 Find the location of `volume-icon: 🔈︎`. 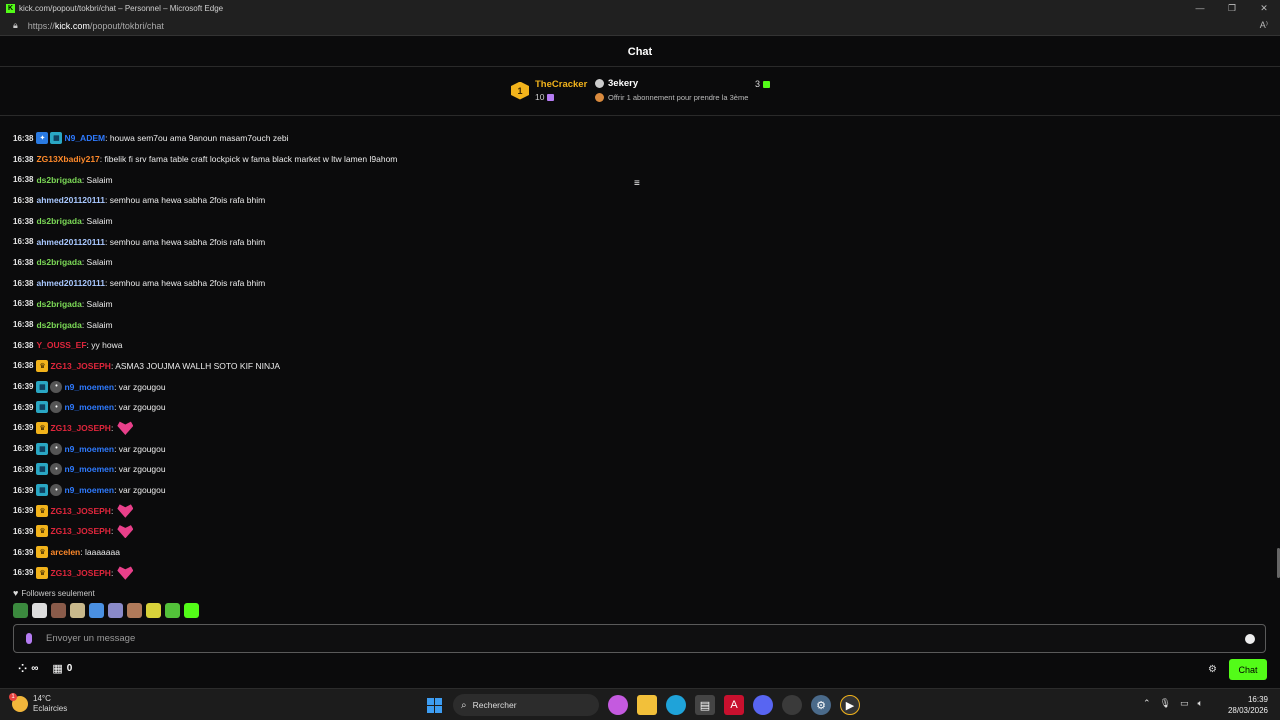

volume-icon: 🔈︎ is located at coordinates (1200, 703).